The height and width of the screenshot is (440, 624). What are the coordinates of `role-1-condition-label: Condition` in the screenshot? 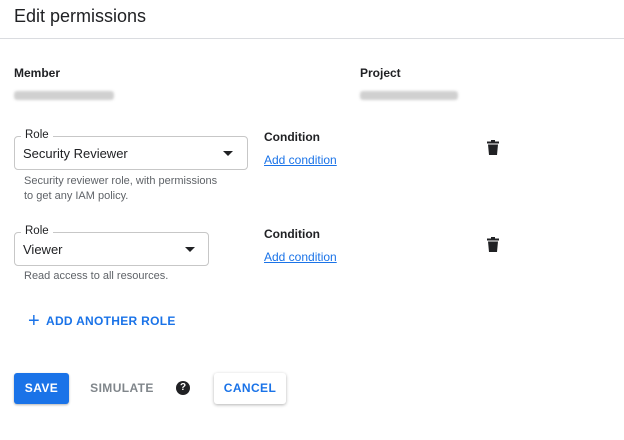 It's located at (292, 137).